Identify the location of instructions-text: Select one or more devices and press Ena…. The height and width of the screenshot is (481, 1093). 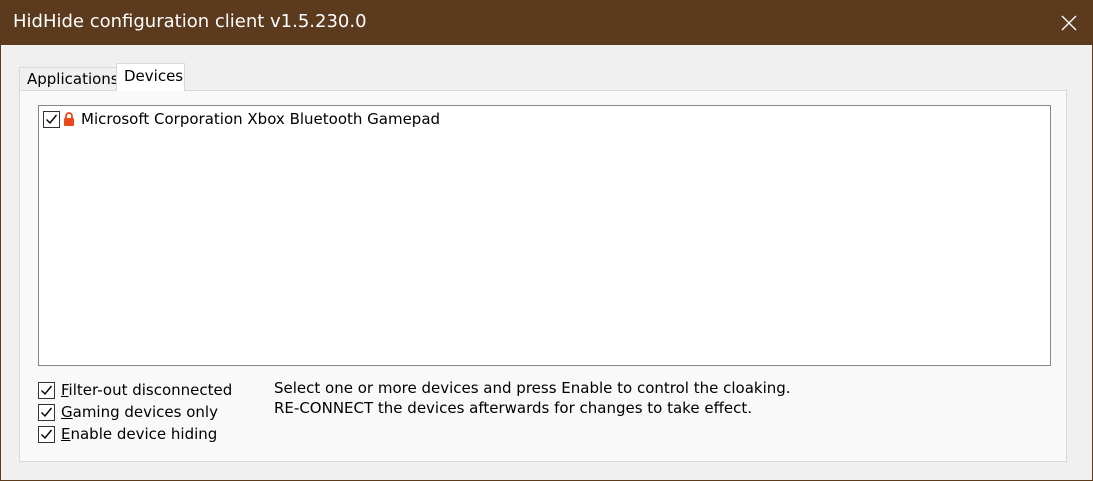
(532, 398).